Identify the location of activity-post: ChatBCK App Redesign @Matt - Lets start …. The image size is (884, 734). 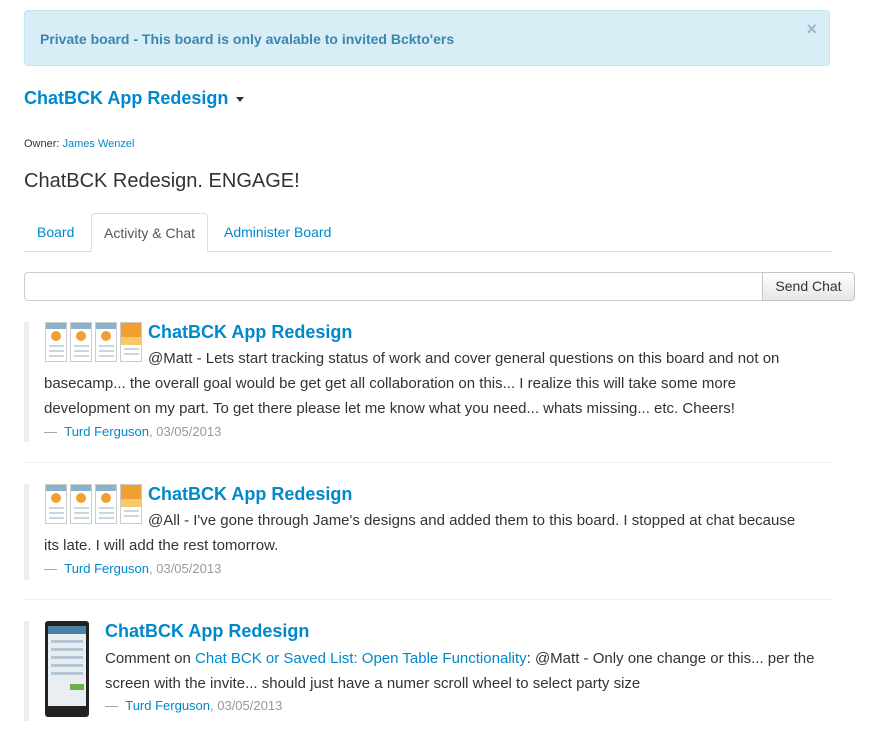
(428, 382).